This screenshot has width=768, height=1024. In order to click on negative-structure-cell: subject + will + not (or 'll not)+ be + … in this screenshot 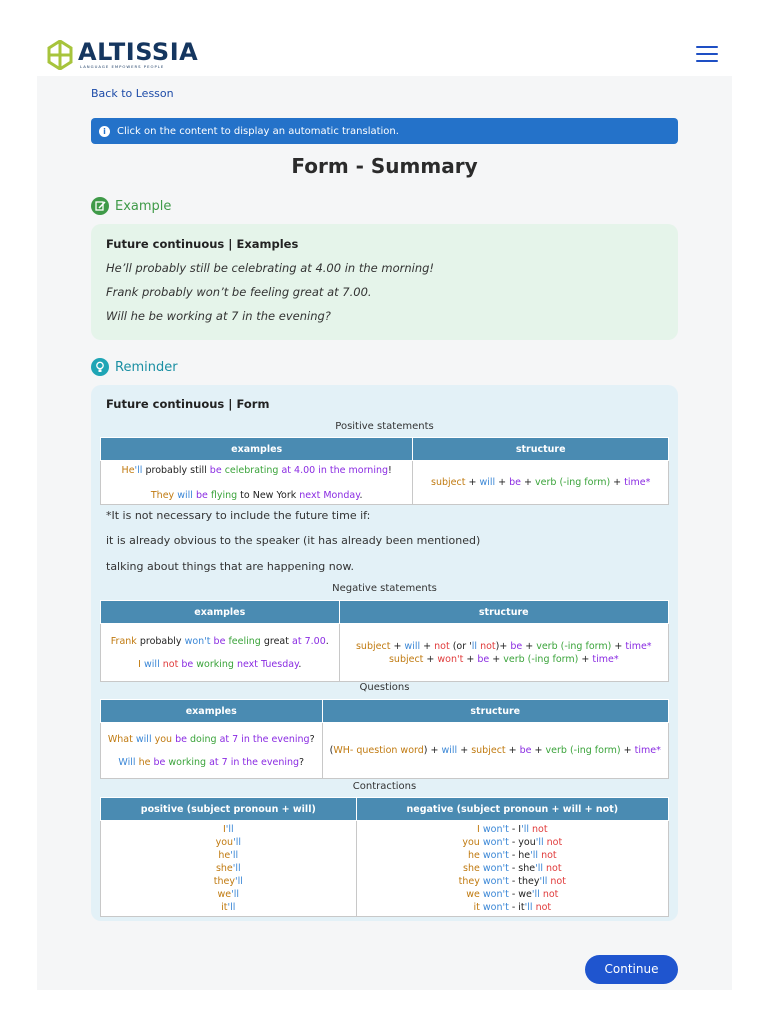, I will do `click(504, 652)`.